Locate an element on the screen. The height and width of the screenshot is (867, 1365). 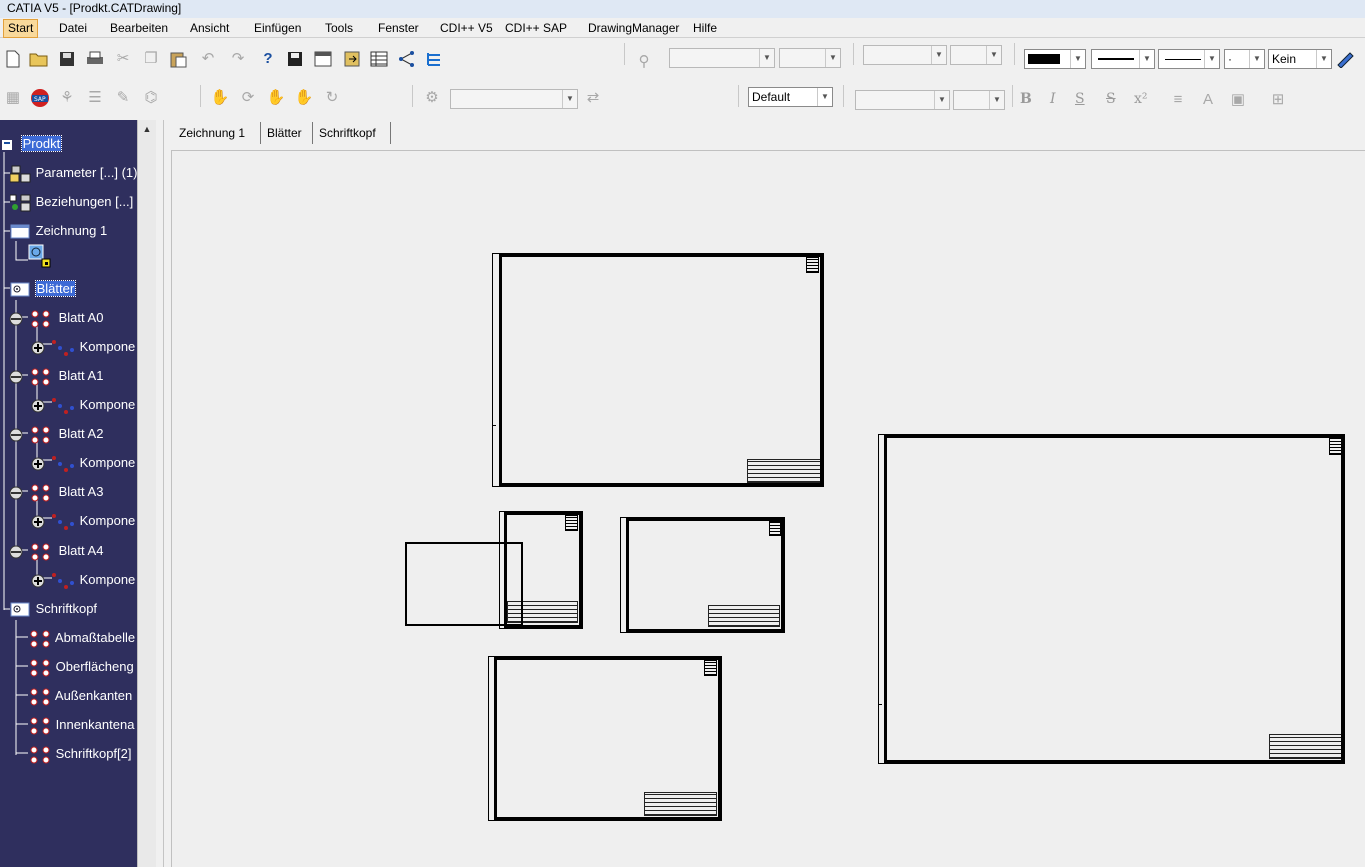
hand-icon: ✋ is located at coordinates (220, 98).